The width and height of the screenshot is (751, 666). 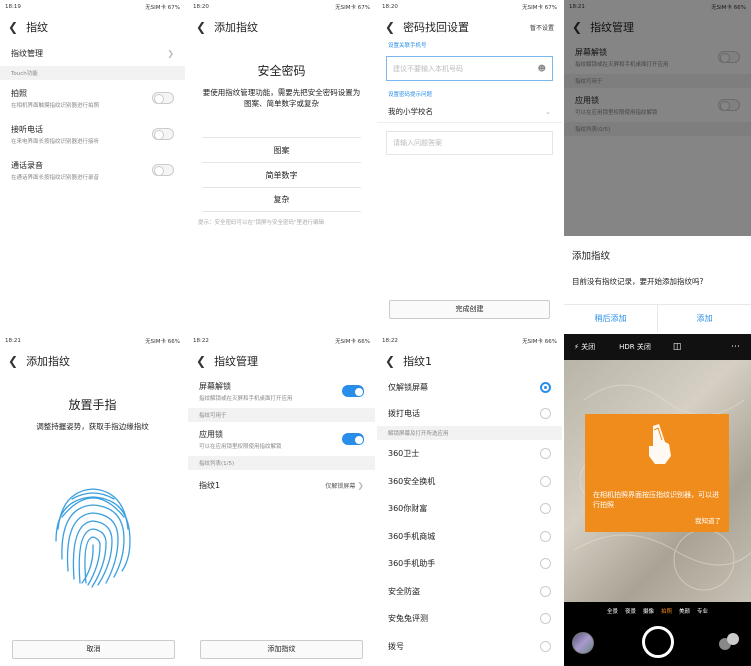 What do you see at coordinates (545, 387) in the screenshot?
I see `radio-selected` at bounding box center [545, 387].